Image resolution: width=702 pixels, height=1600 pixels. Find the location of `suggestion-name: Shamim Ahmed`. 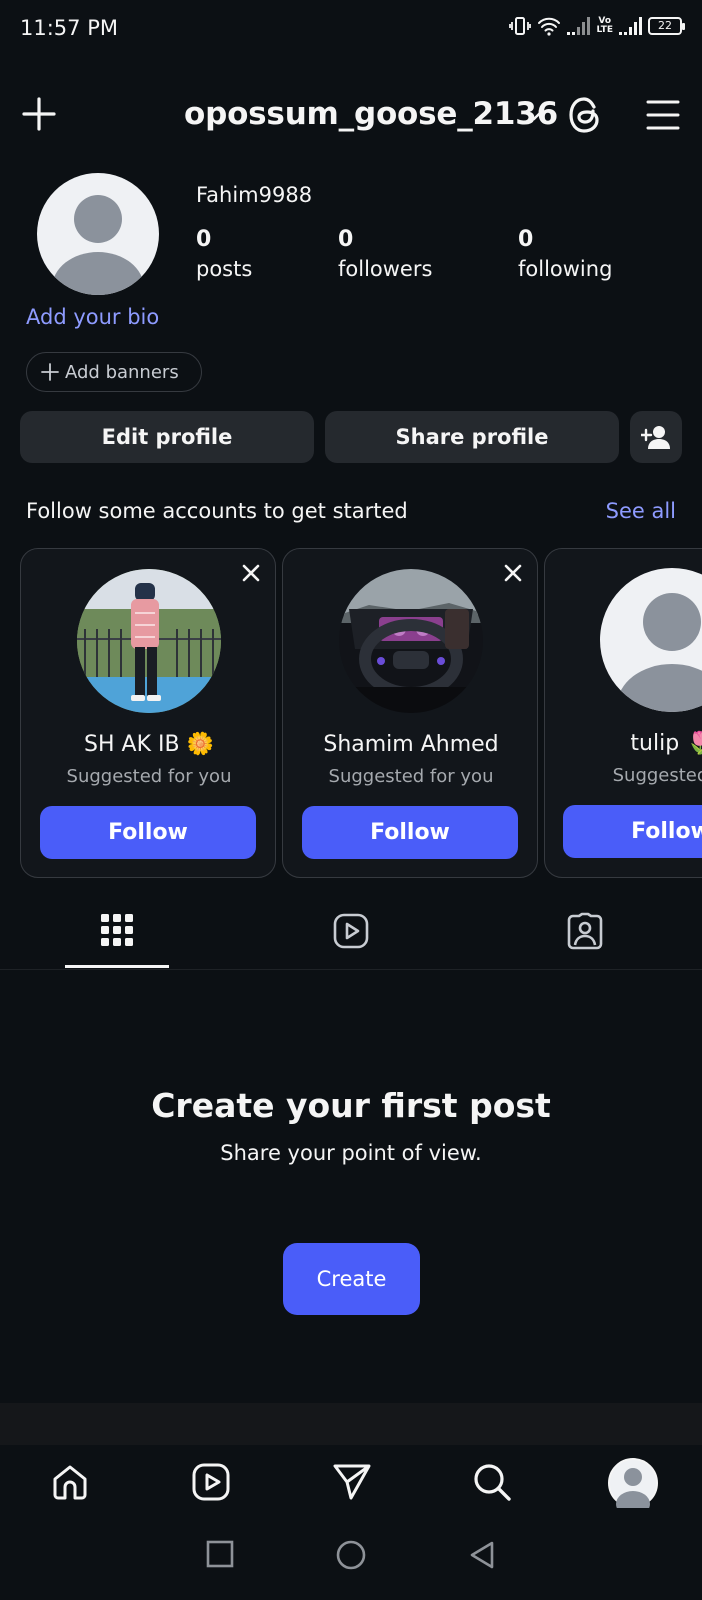

suggestion-name: Shamim Ahmed is located at coordinates (410, 744).